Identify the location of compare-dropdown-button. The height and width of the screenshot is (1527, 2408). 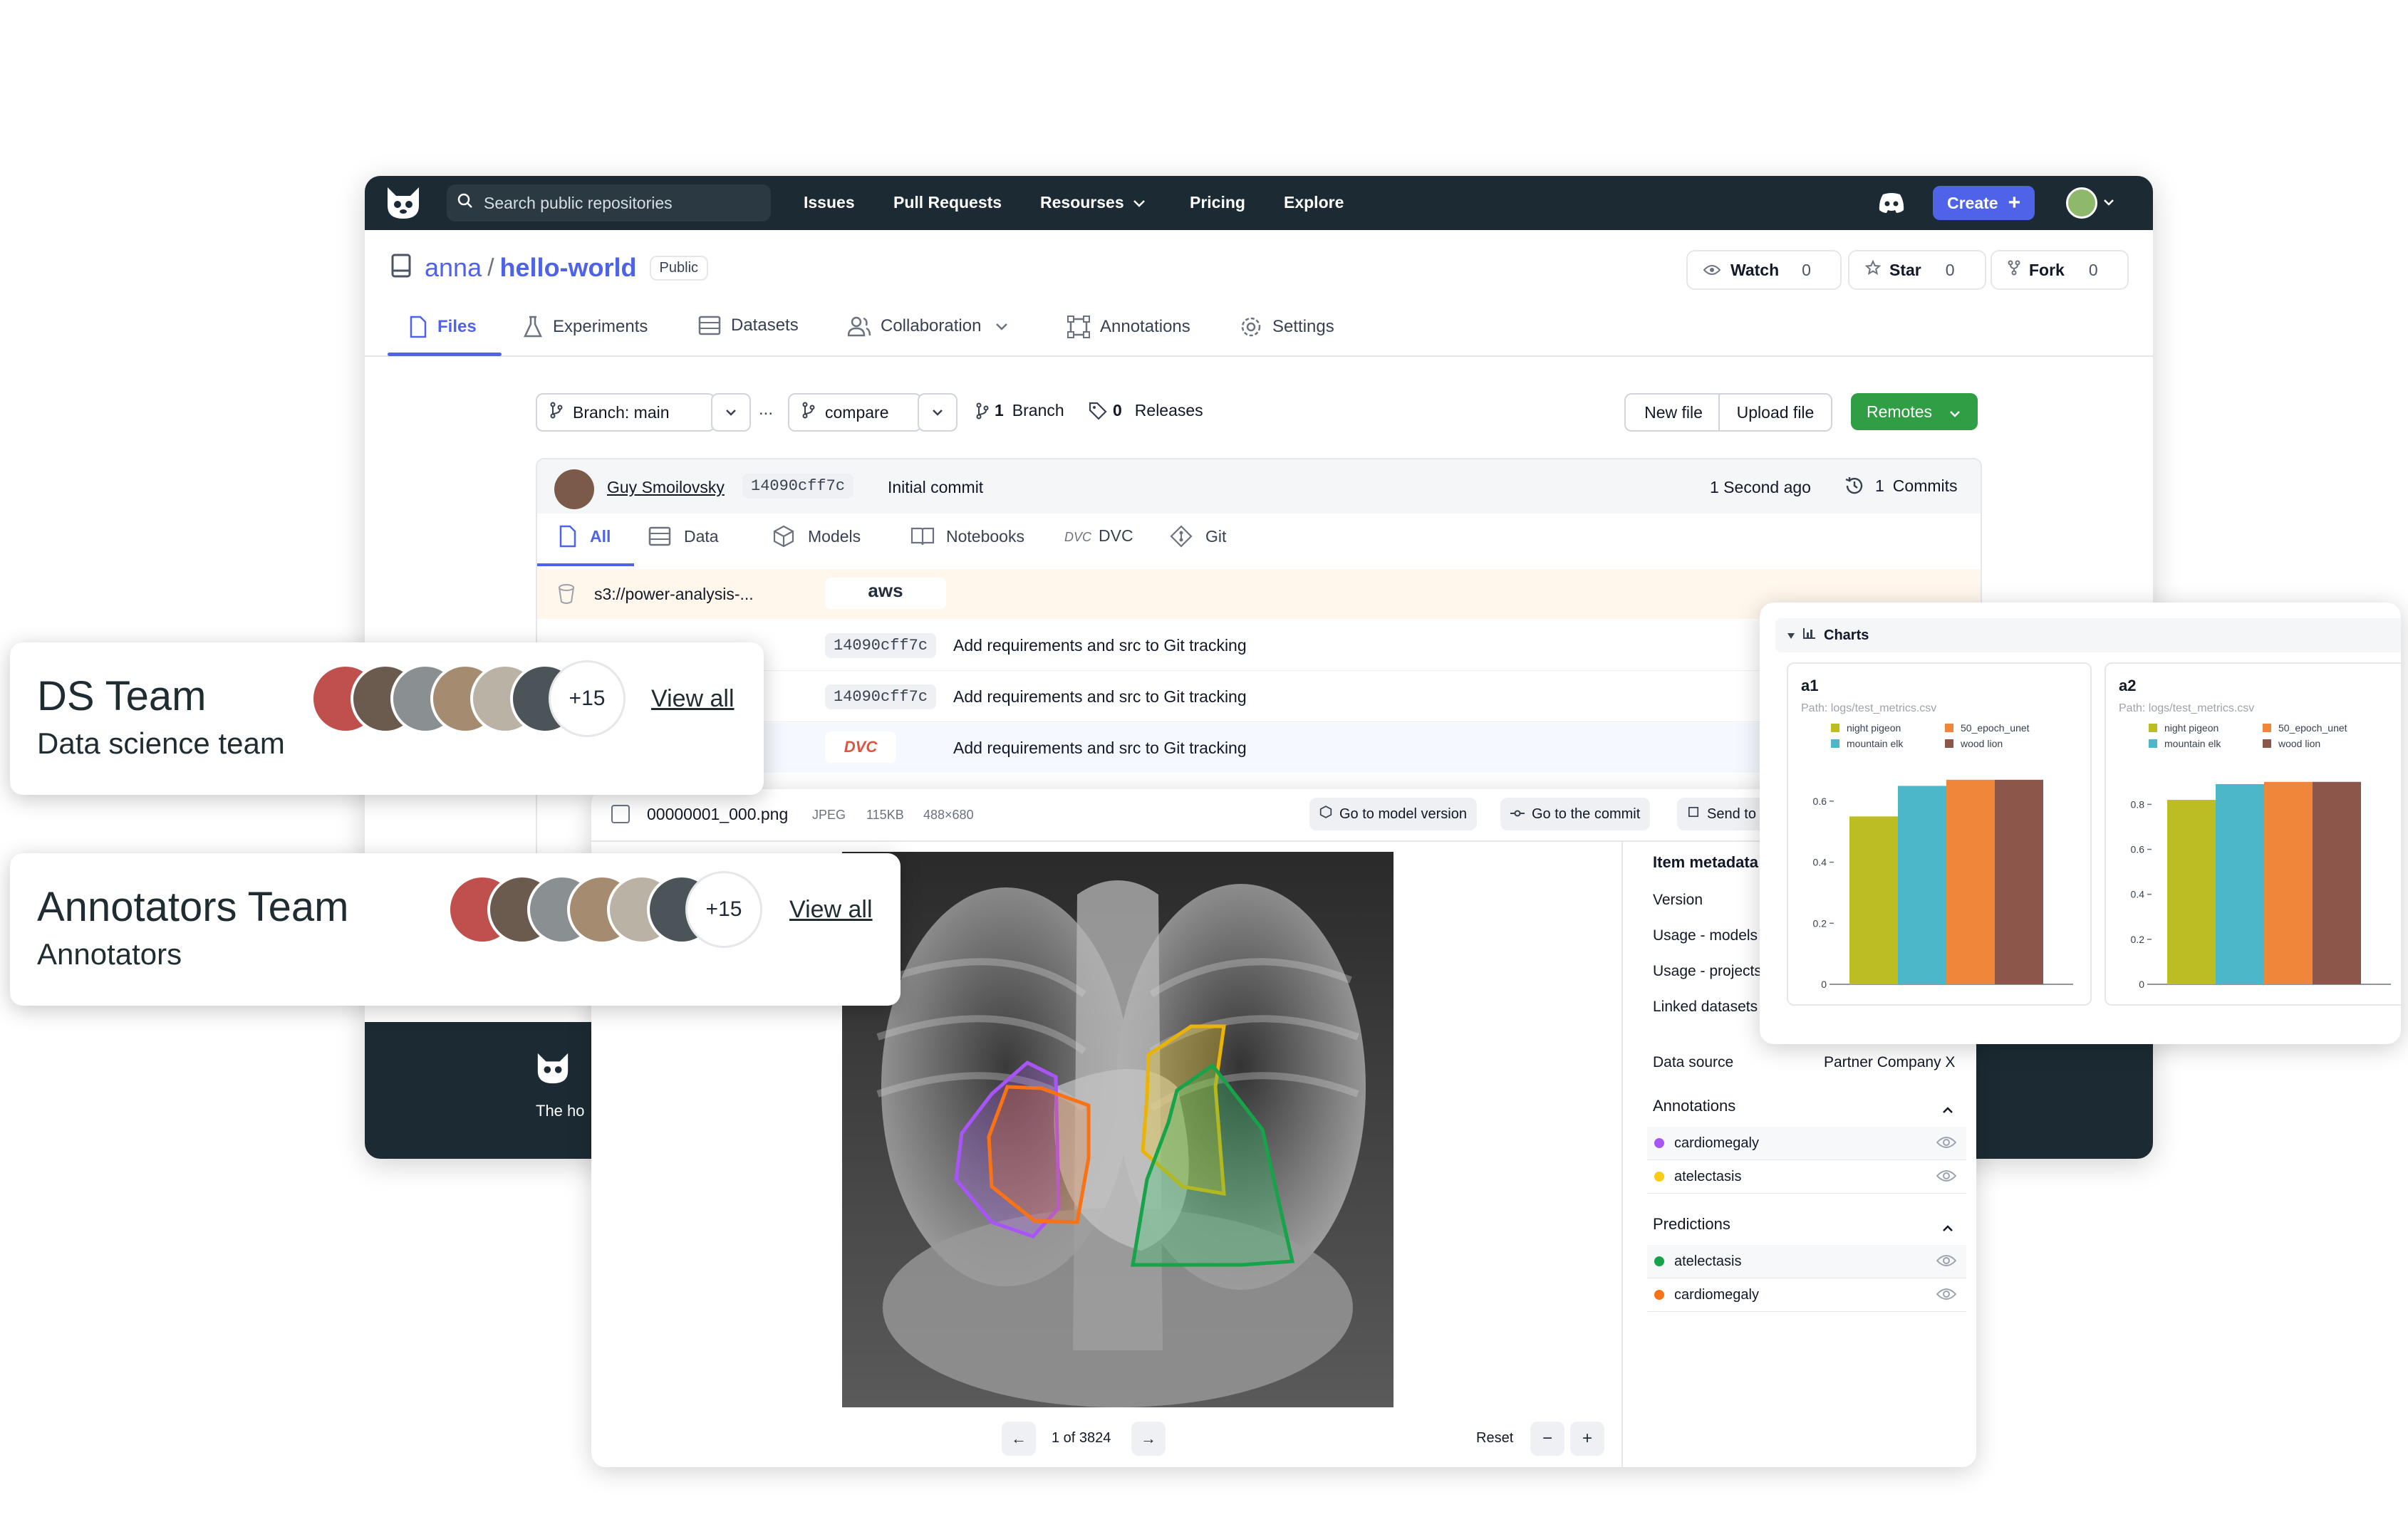
(938, 412).